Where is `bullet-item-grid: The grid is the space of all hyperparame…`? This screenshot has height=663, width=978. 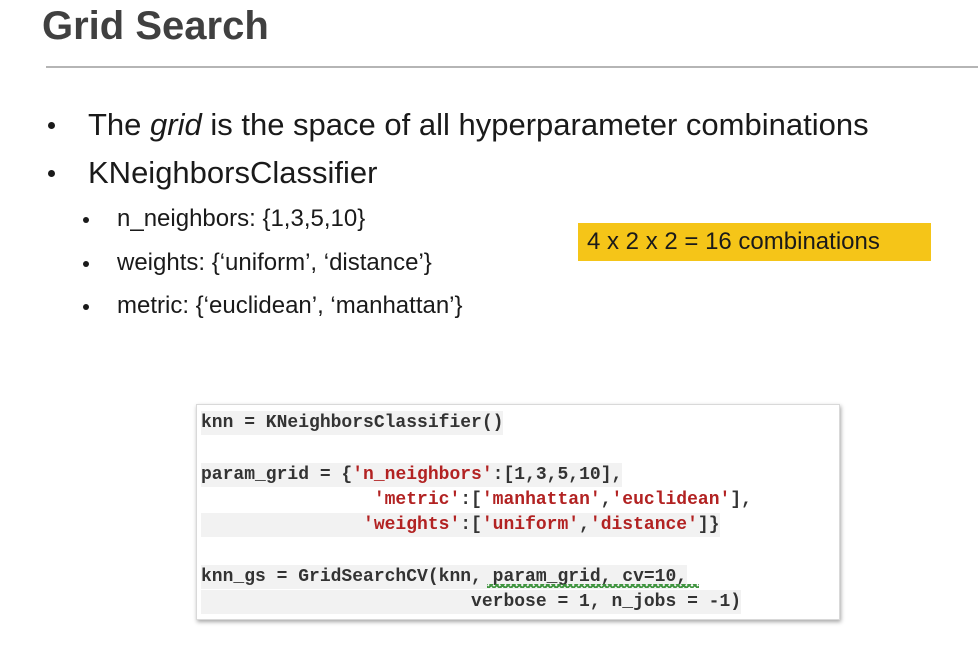 bullet-item-grid: The grid is the space of all hyperparame… is located at coordinates (458, 125).